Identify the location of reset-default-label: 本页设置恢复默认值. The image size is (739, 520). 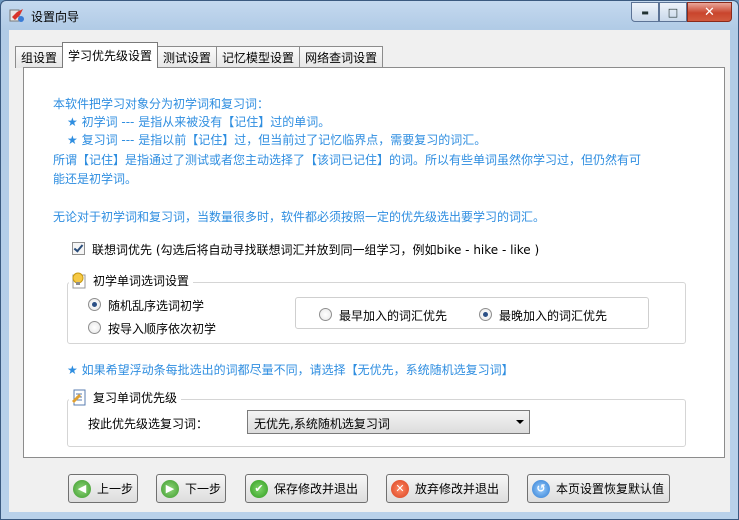
(610, 489).